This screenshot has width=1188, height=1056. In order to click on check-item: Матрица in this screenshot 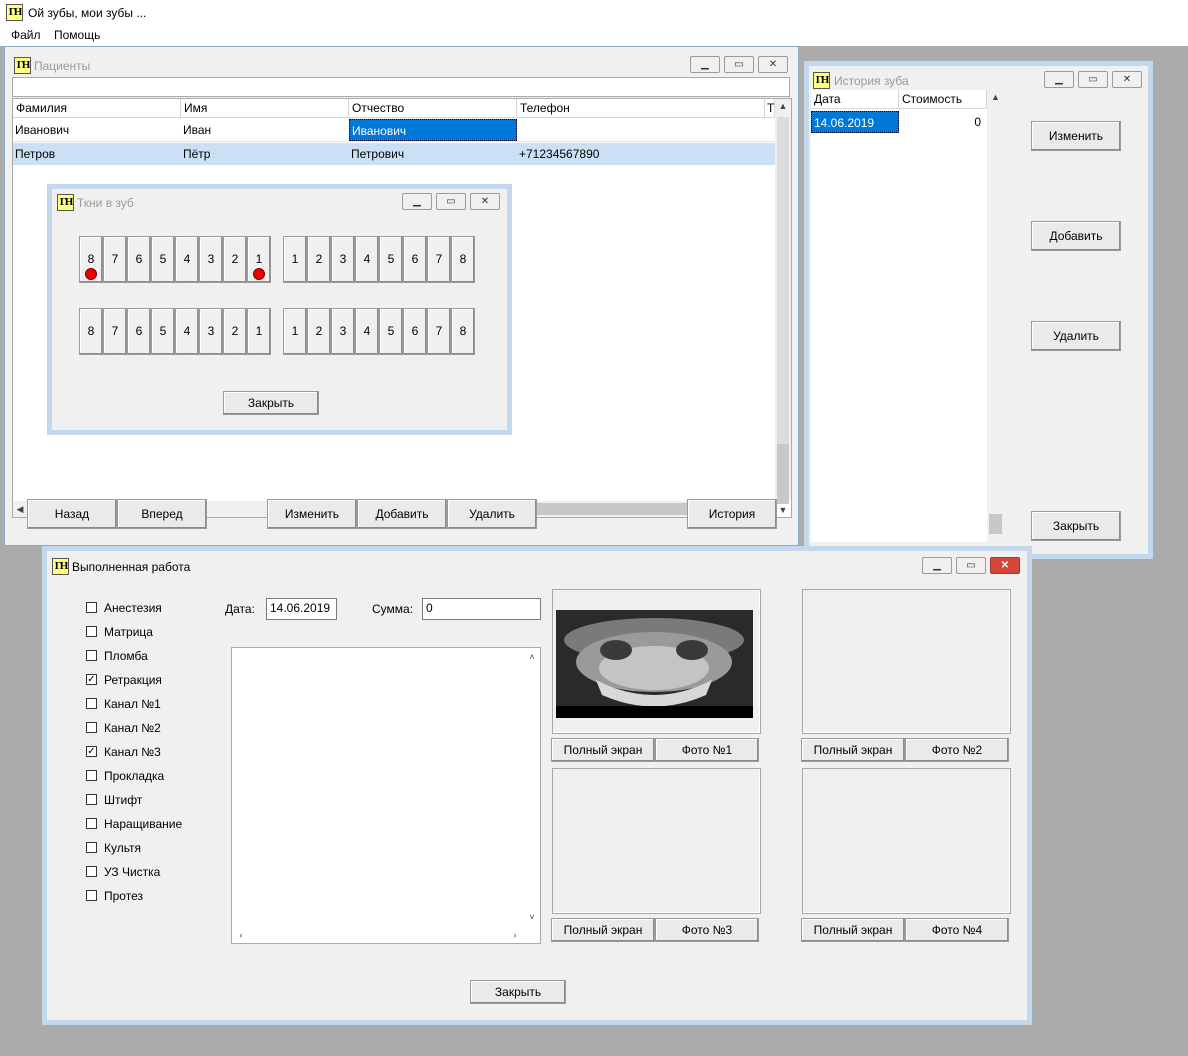, I will do `click(146, 632)`.